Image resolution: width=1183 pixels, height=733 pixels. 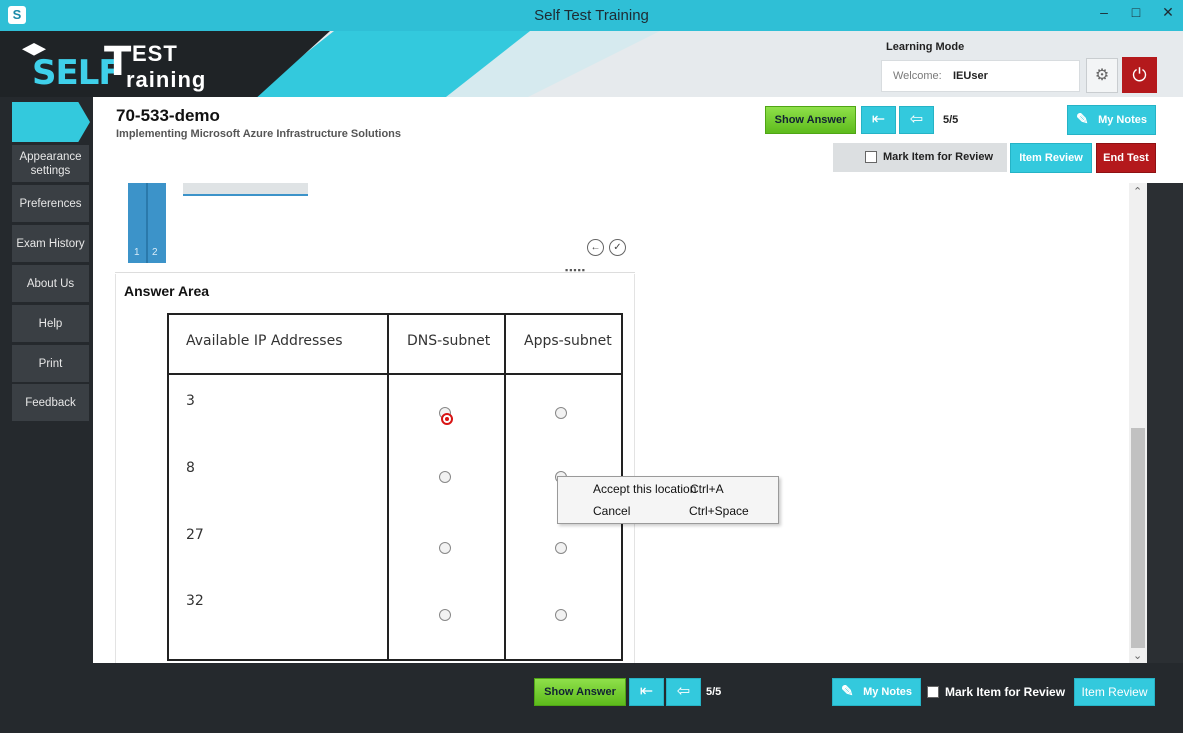 What do you see at coordinates (190, 401) in the screenshot?
I see `ip-value: 3` at bounding box center [190, 401].